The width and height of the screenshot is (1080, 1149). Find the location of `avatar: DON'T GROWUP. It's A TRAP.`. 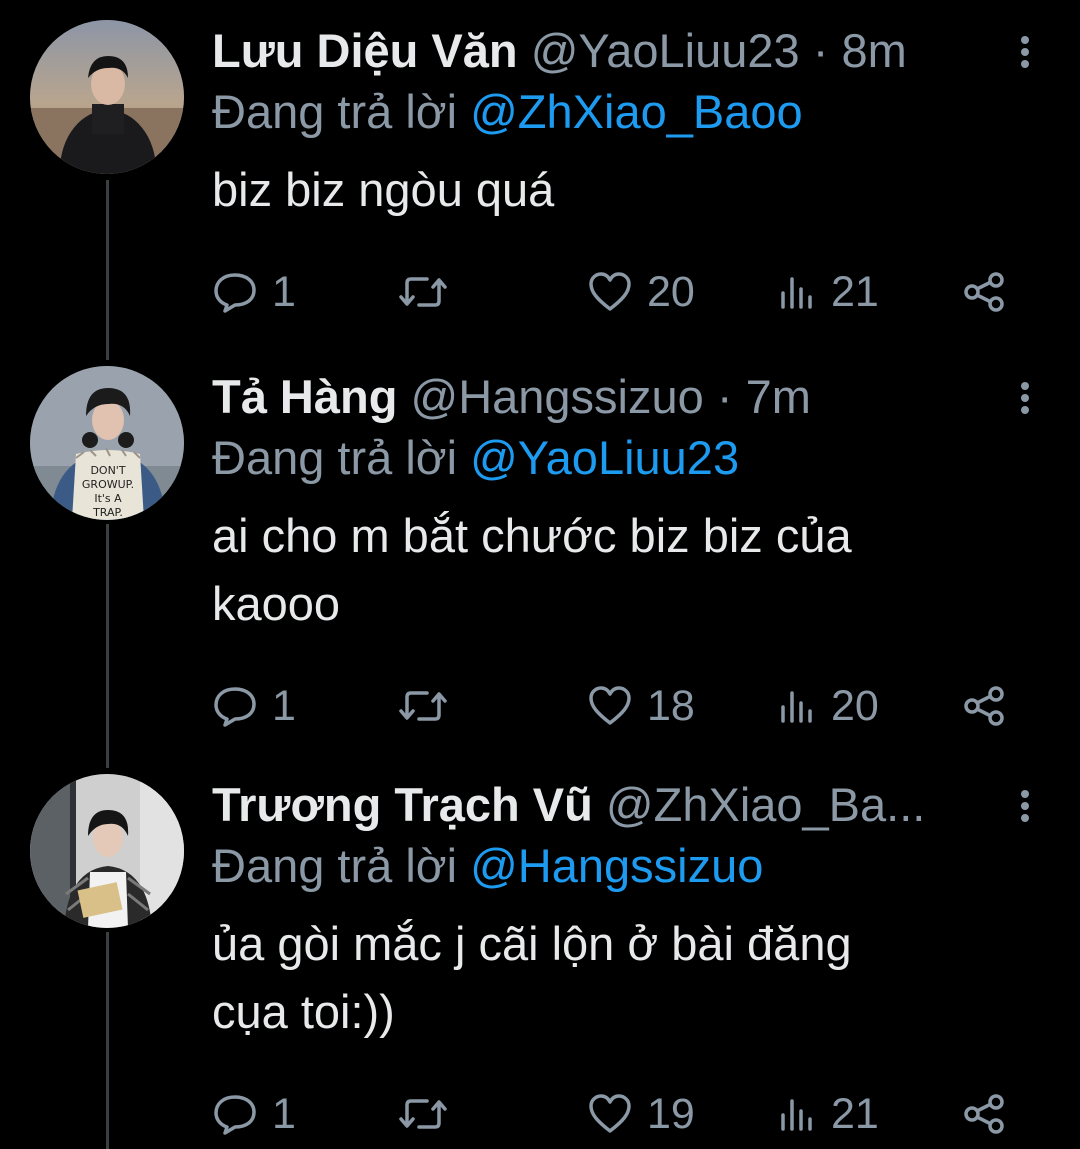

avatar: DON'T GROWUP. It's A TRAP. is located at coordinates (107, 443).